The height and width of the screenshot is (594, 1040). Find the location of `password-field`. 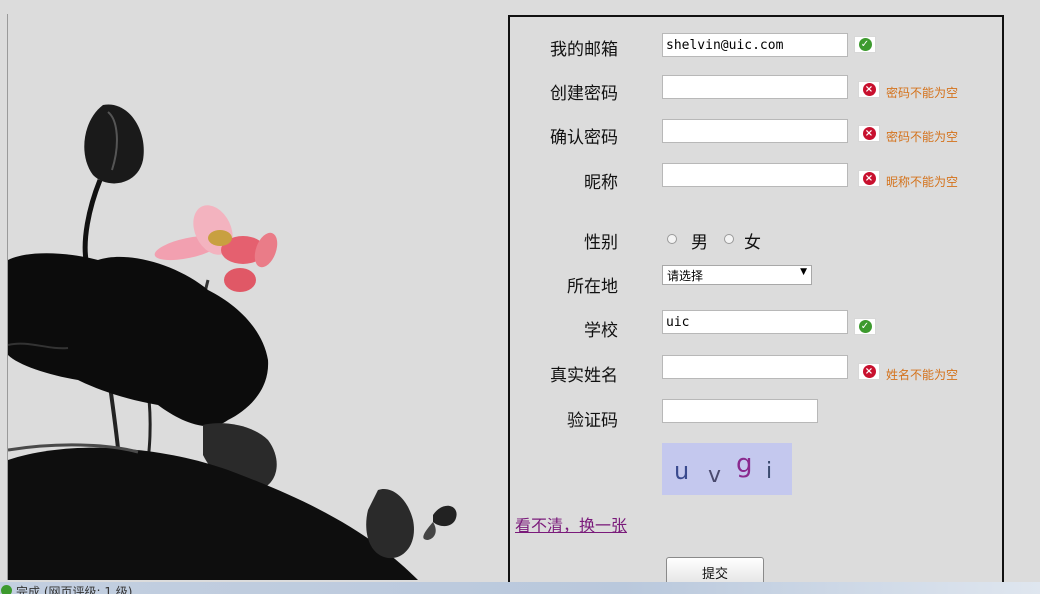

password-field is located at coordinates (755, 87).